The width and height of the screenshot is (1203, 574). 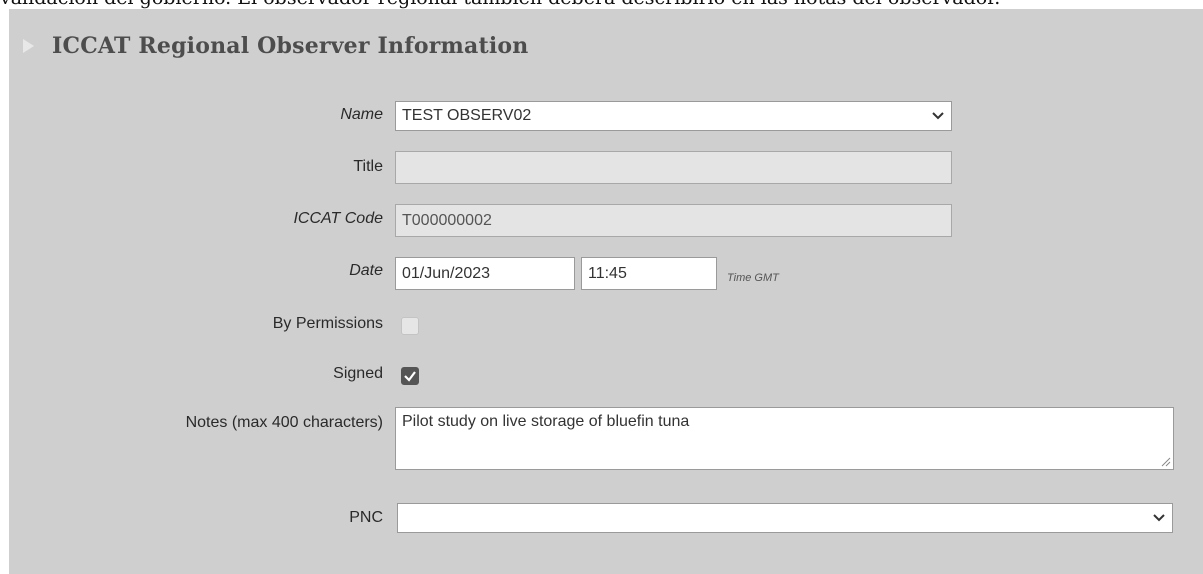 What do you see at coordinates (673, 167) in the screenshot?
I see `title-field` at bounding box center [673, 167].